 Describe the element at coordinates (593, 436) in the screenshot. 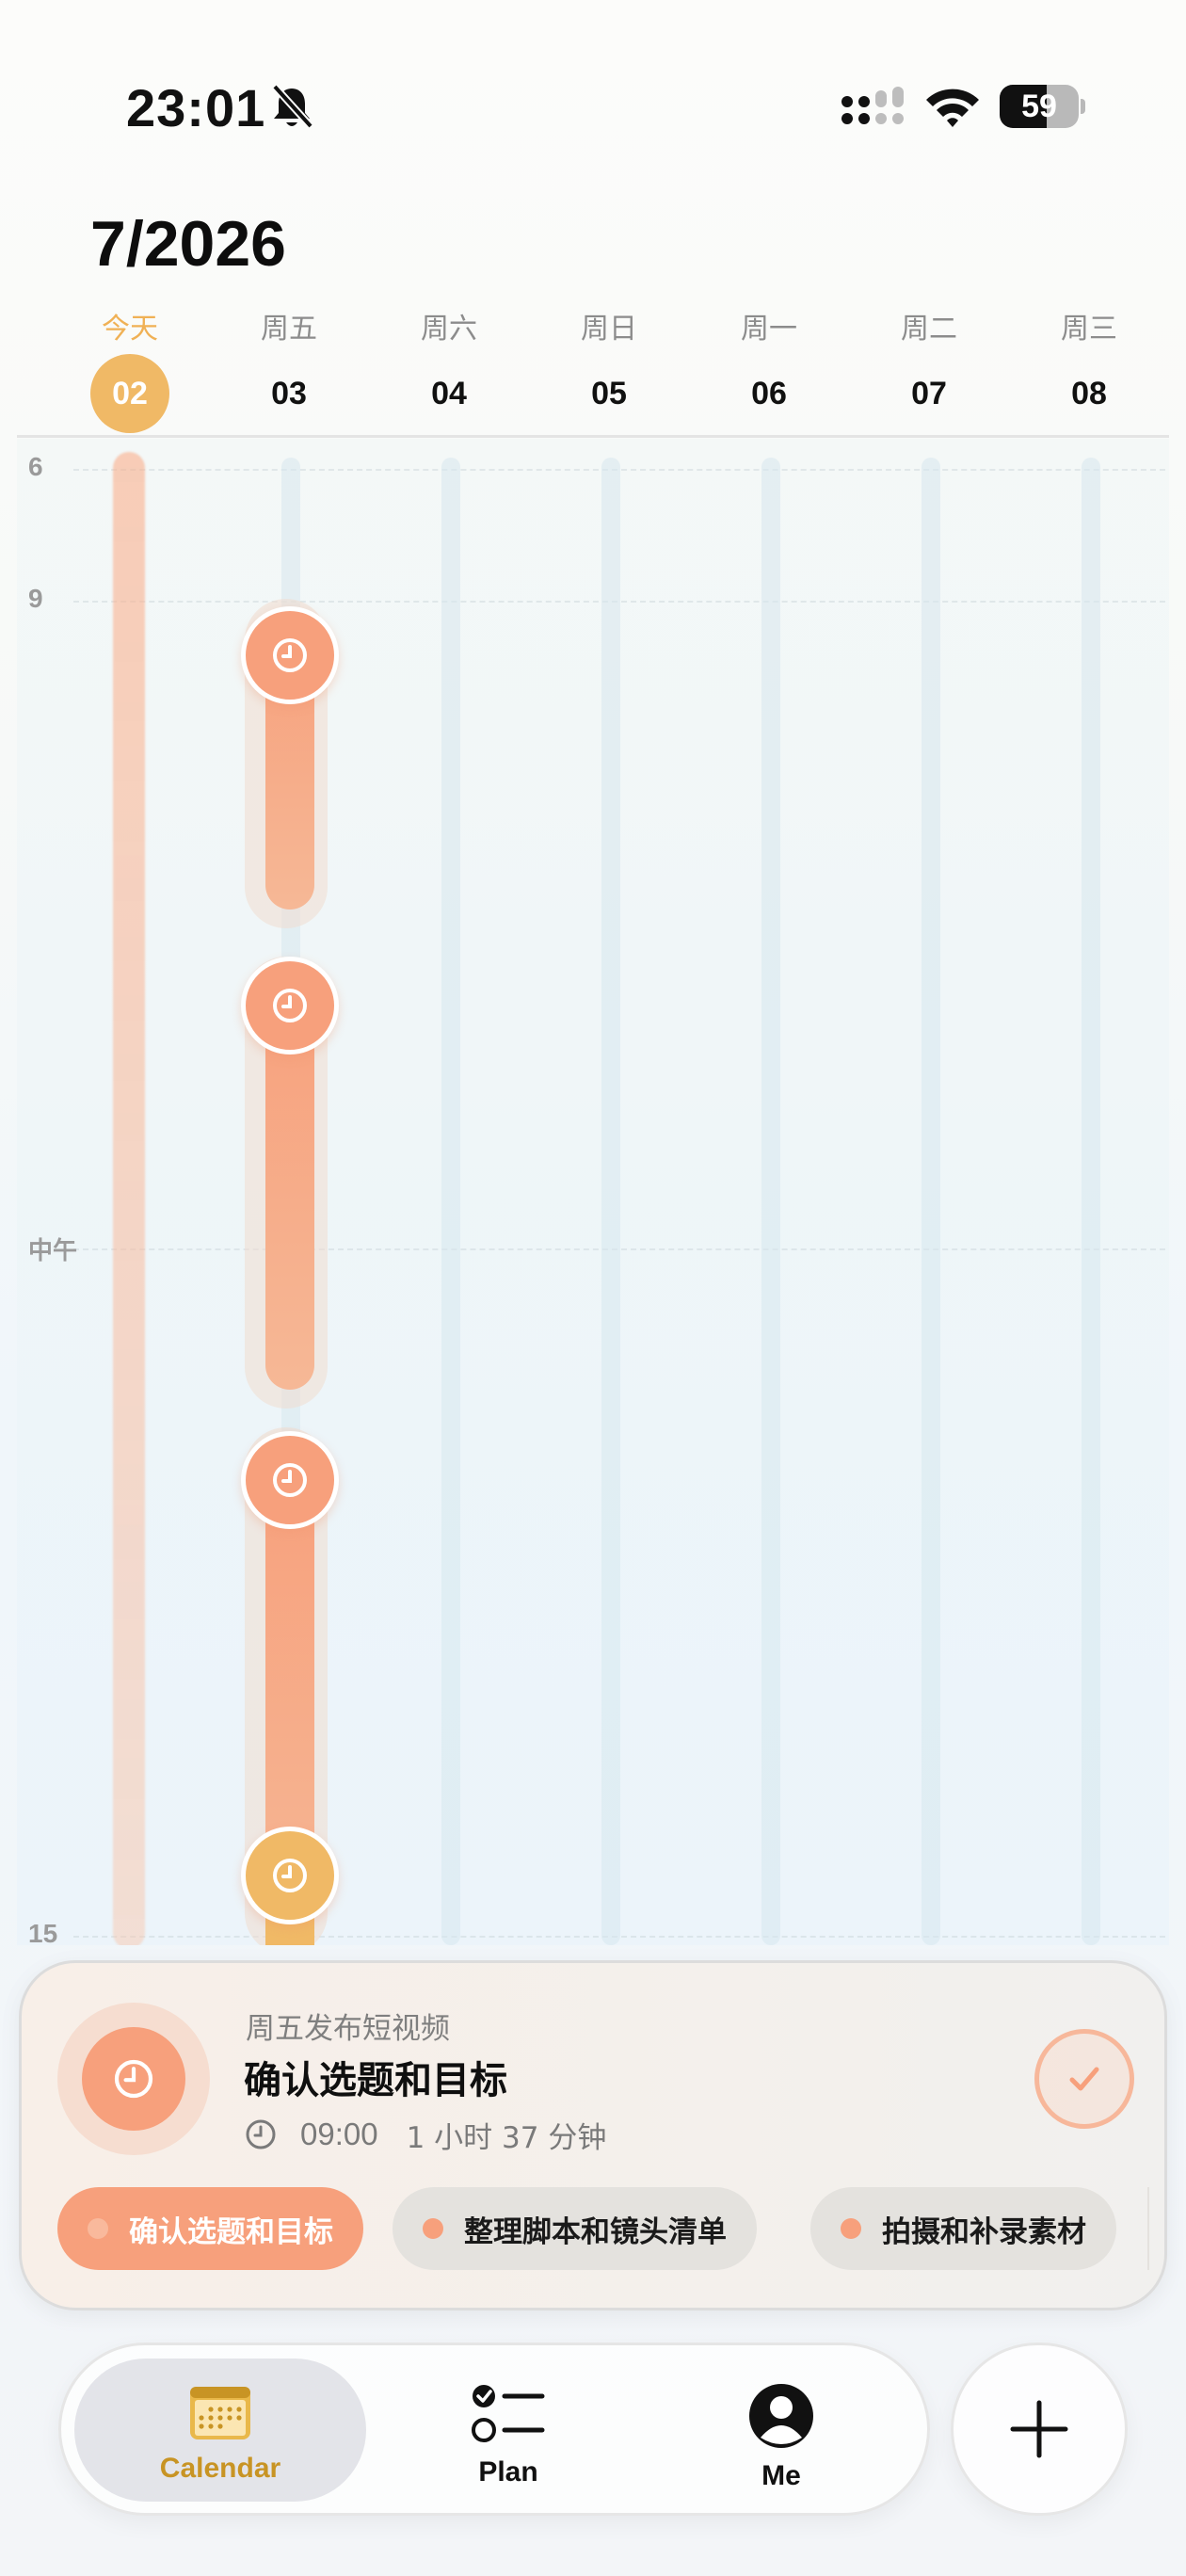

I see `week-divider` at that location.